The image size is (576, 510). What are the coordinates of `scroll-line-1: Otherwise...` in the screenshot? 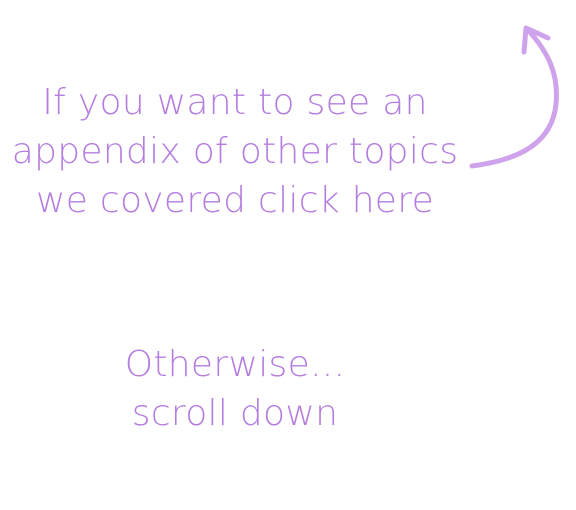 It's located at (235, 364).